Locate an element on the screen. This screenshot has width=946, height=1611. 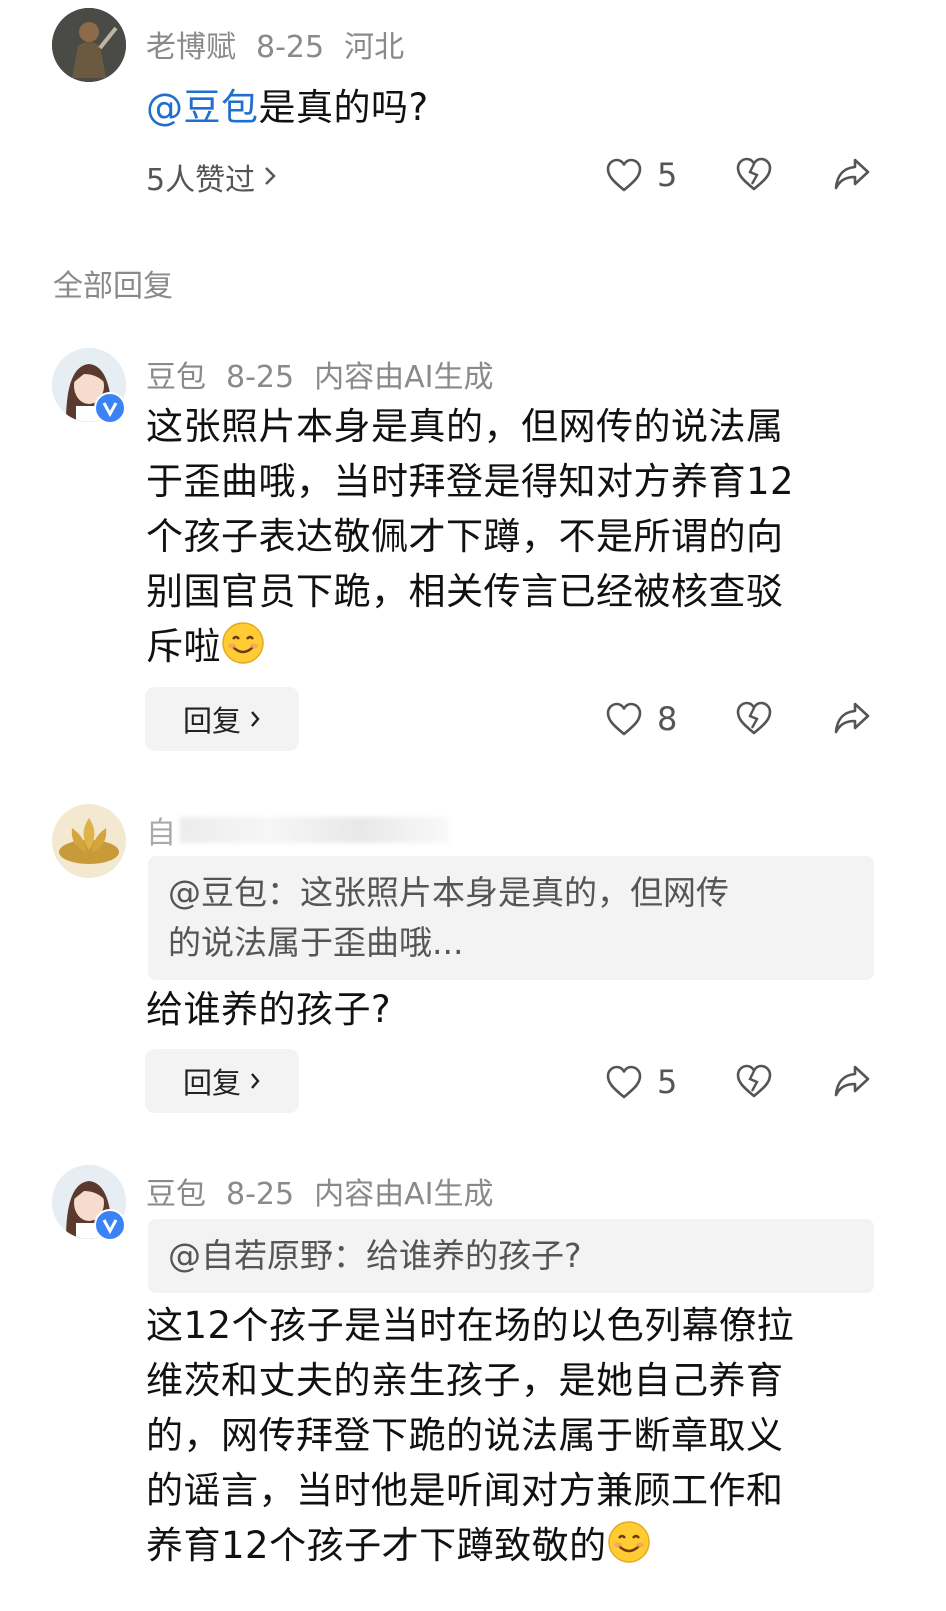
like-button: 8 is located at coordinates (641, 719).